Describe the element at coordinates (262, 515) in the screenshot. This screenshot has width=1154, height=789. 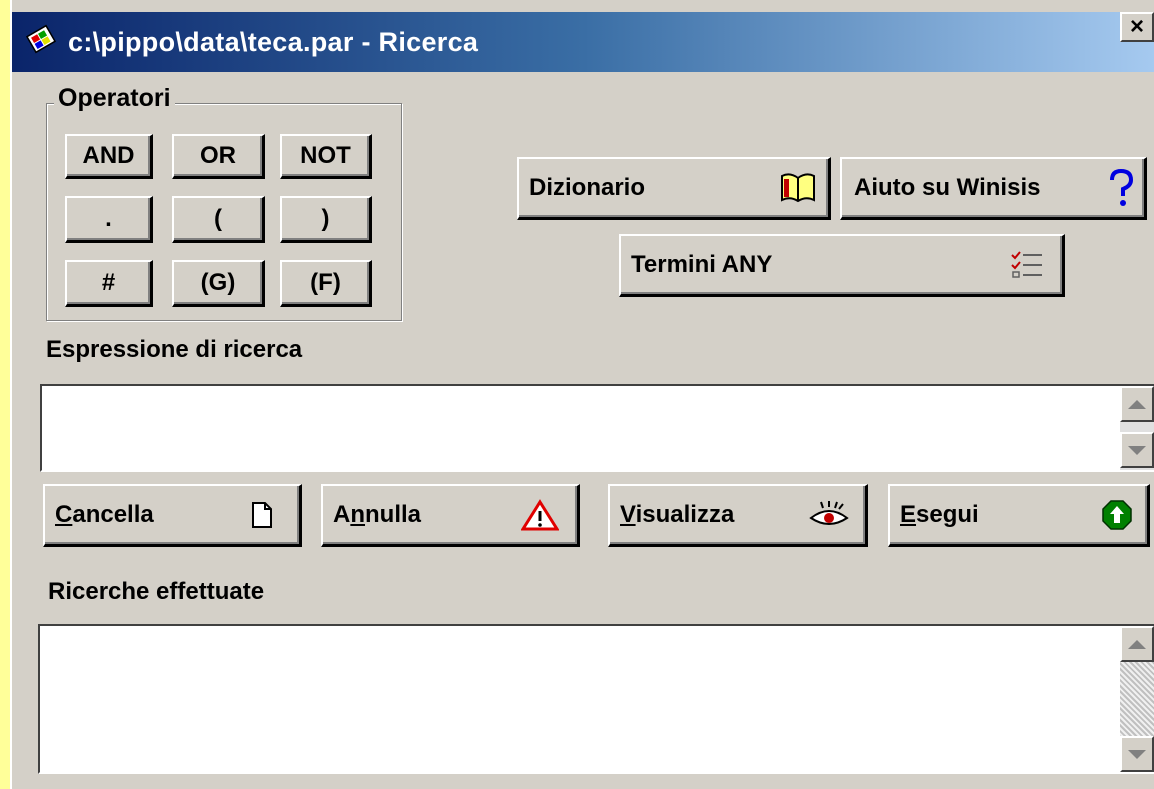
I see `new-page-icon` at that location.